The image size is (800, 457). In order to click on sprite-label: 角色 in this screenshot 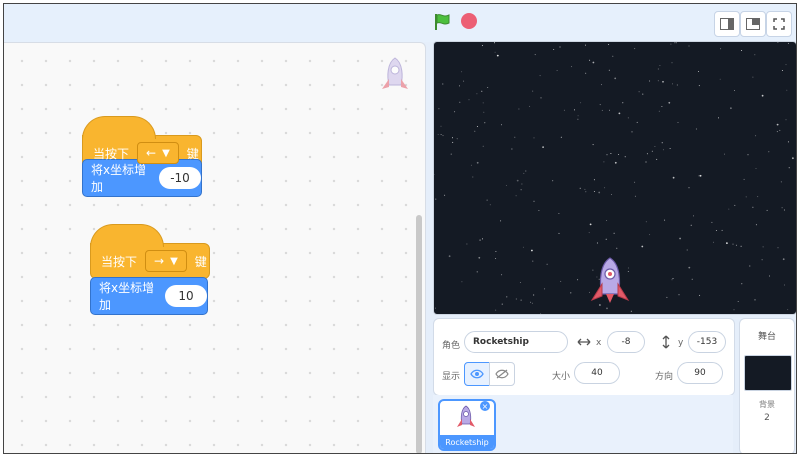, I will do `click(451, 346)`.